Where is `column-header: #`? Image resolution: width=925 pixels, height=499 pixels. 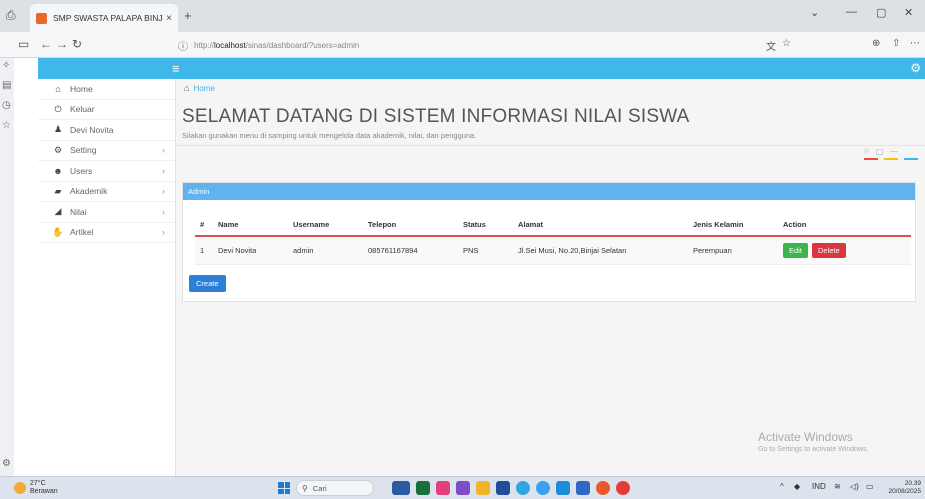
column-header: # is located at coordinates (204, 225).